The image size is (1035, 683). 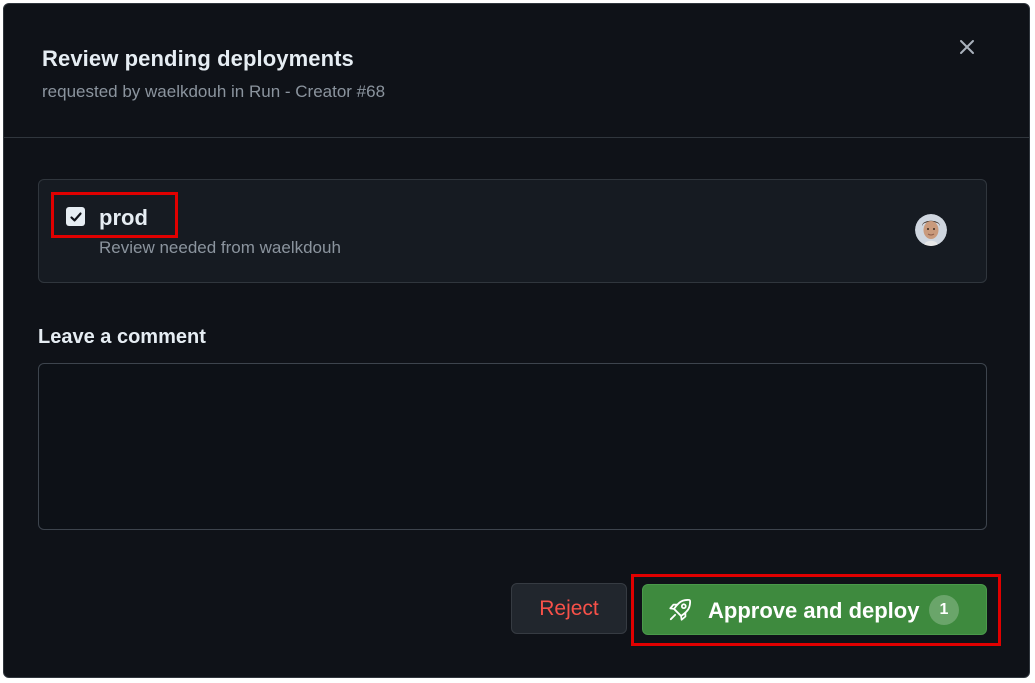 I want to click on reject-button-label: Reject, so click(x=569, y=608).